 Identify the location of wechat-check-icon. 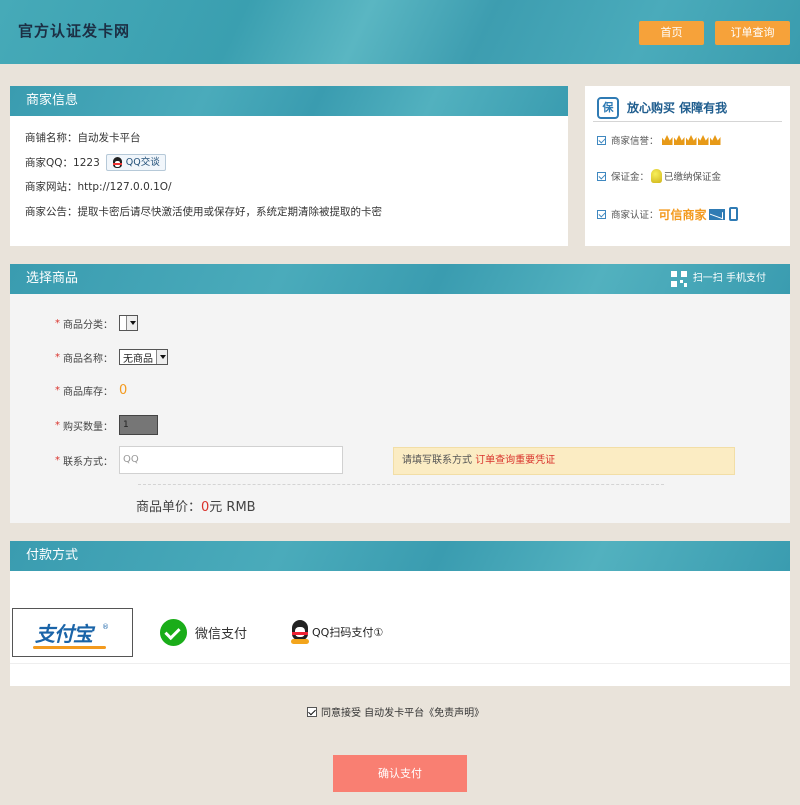
(173, 632).